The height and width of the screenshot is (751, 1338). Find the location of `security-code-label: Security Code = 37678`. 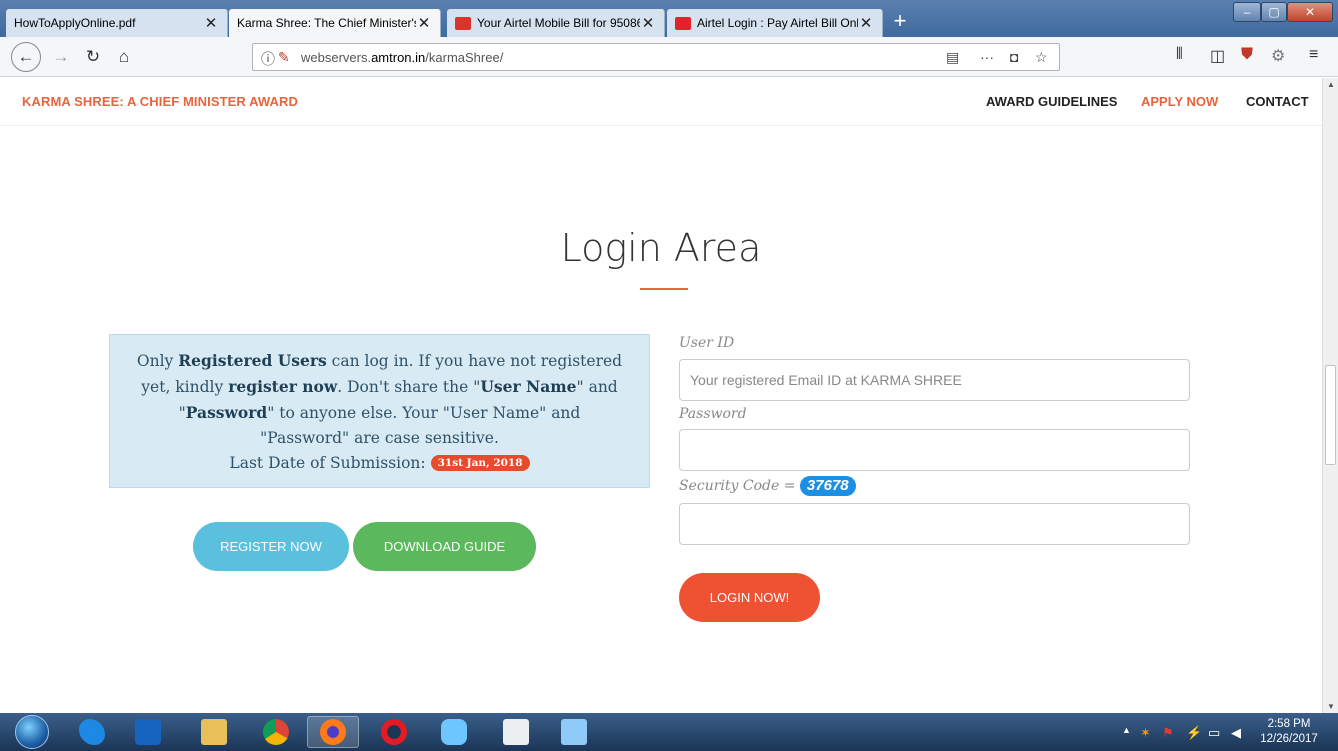

security-code-label: Security Code = 37678 is located at coordinates (767, 486).